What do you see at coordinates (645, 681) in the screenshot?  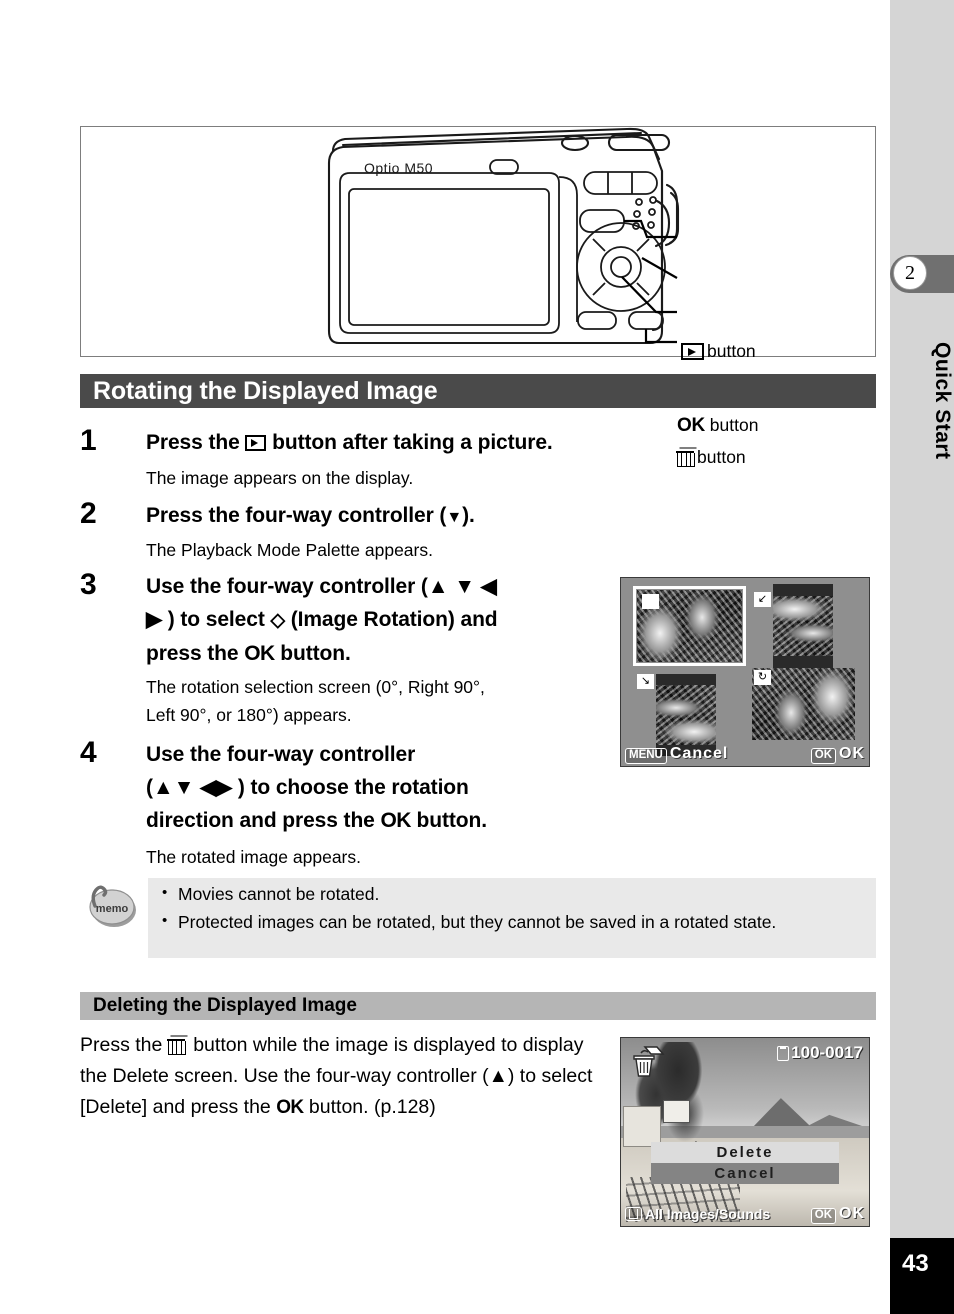 I see `rotation-badge-2: ↘` at bounding box center [645, 681].